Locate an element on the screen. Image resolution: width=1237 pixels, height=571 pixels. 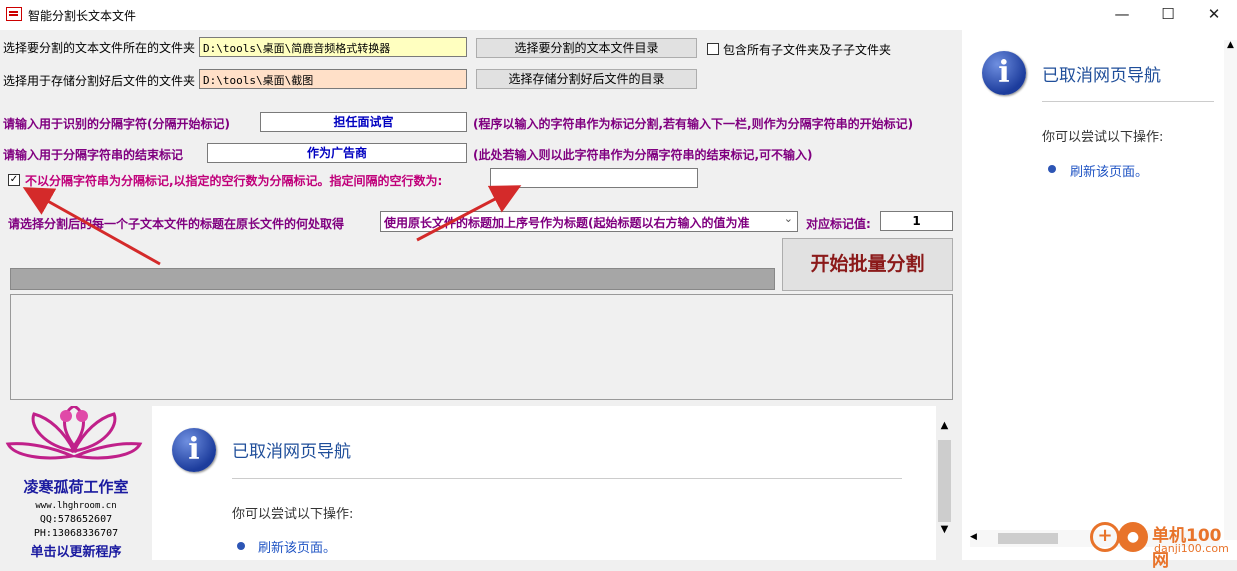
end-marker-field: 作为广告商 is located at coordinates (337, 153).